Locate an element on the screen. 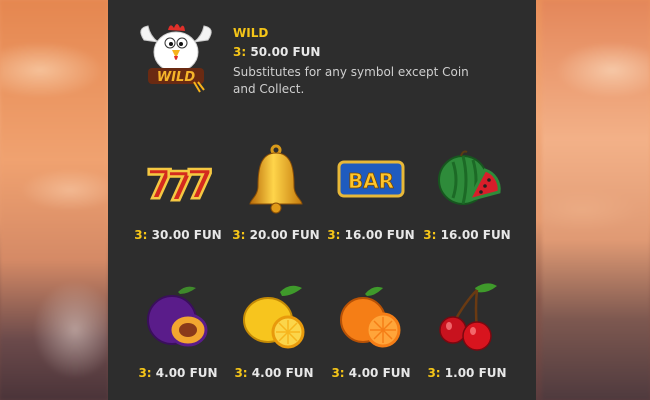  cherry-icon is located at coordinates (468, 317).